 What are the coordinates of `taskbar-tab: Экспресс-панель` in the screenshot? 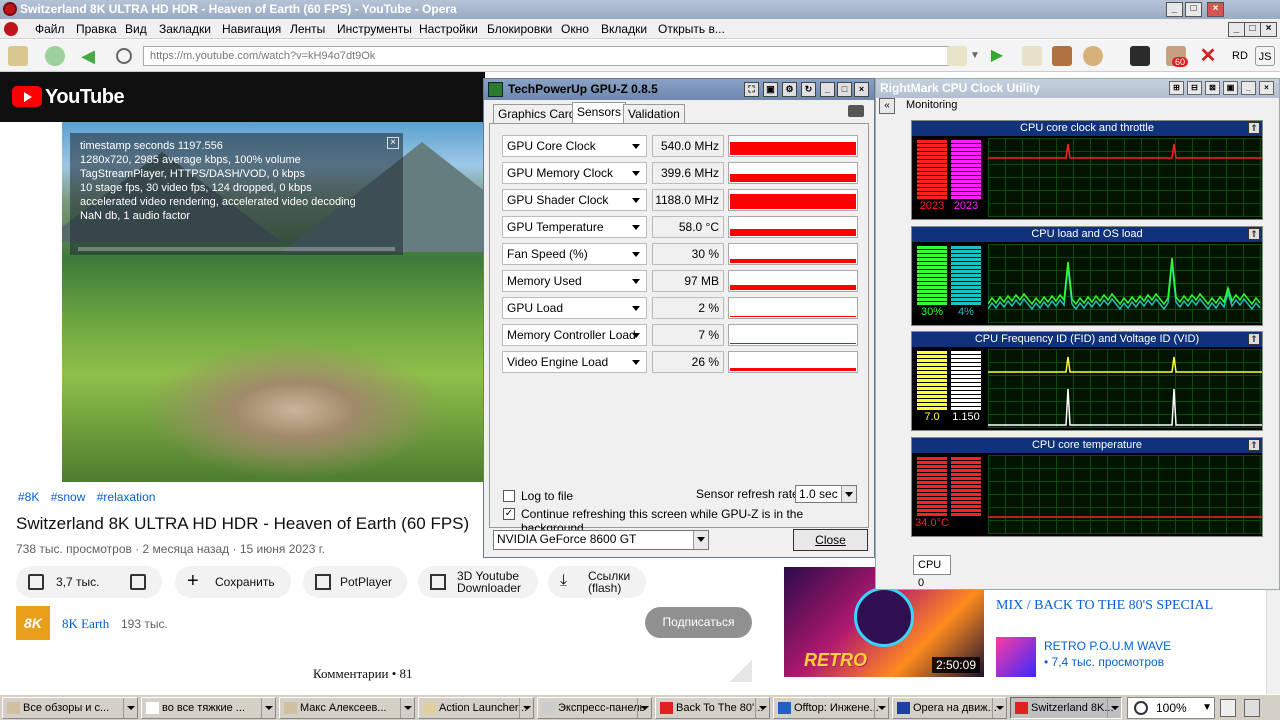 It's located at (594, 708).